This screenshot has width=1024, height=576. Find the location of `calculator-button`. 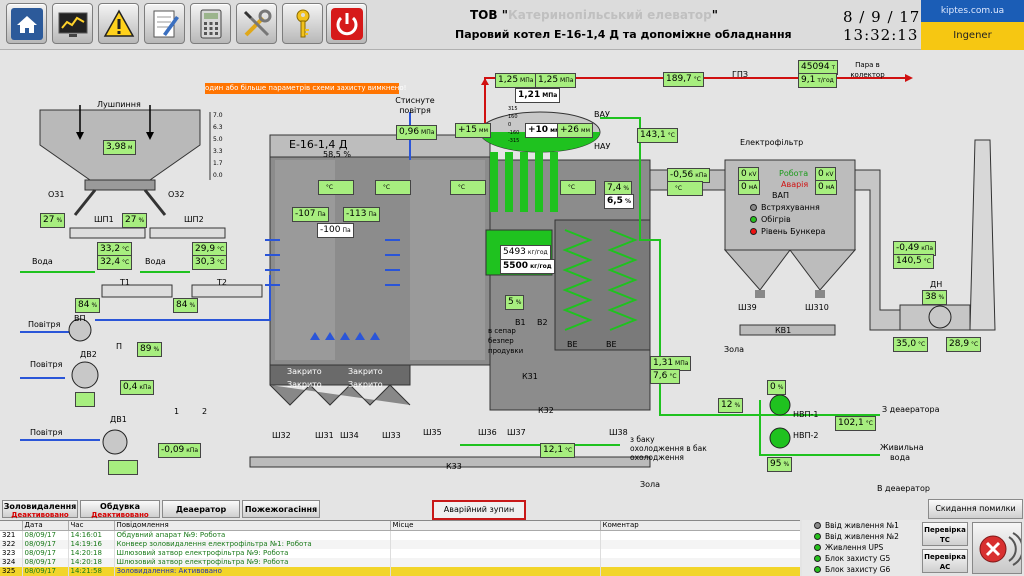

calculator-button is located at coordinates (210, 23).